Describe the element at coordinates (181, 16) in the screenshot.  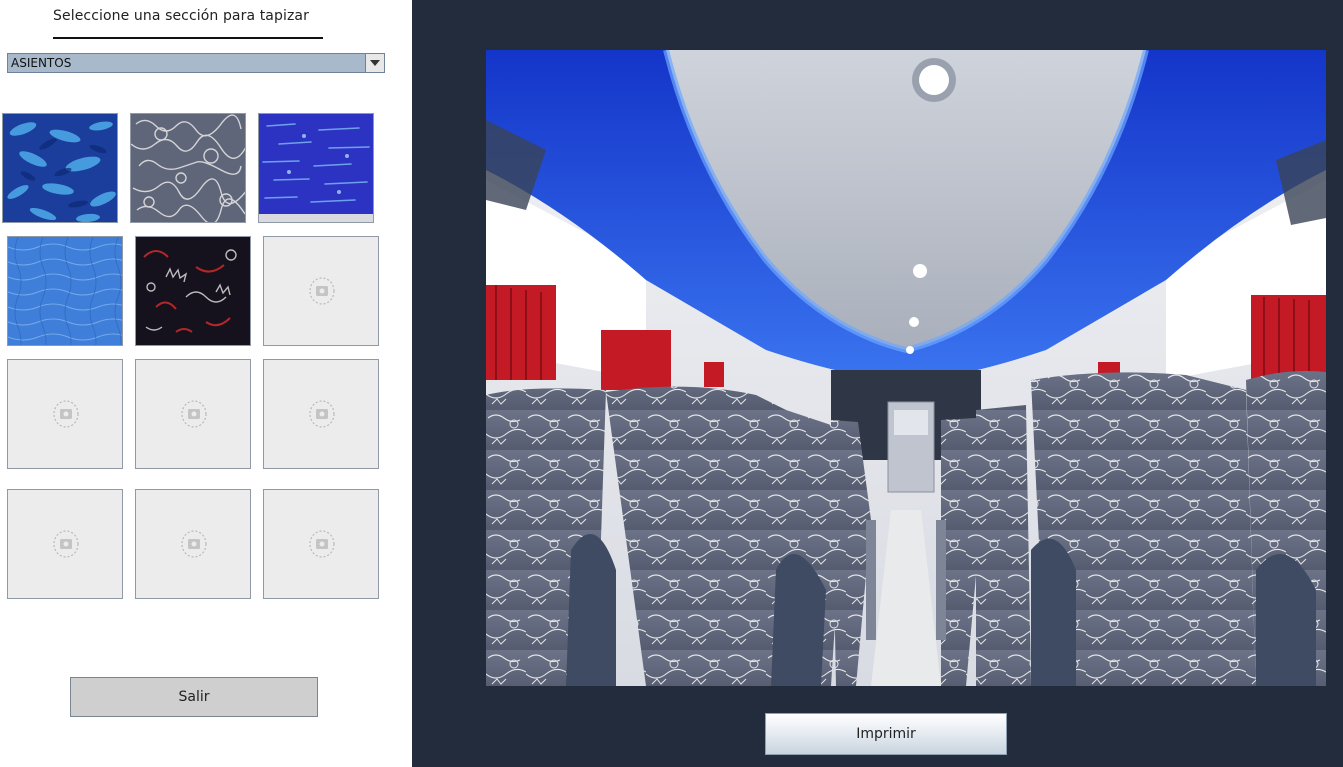
I see `section-title: Seleccione una sección para tapizar` at that location.